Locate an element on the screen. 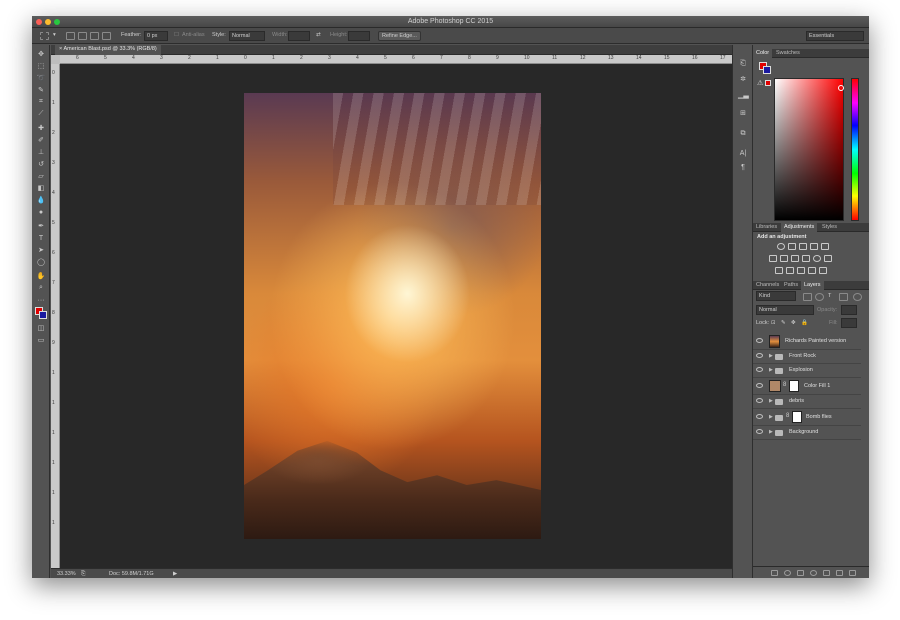 The image size is (900, 620). layer-row: Richards Painted version is located at coordinates (807, 341).